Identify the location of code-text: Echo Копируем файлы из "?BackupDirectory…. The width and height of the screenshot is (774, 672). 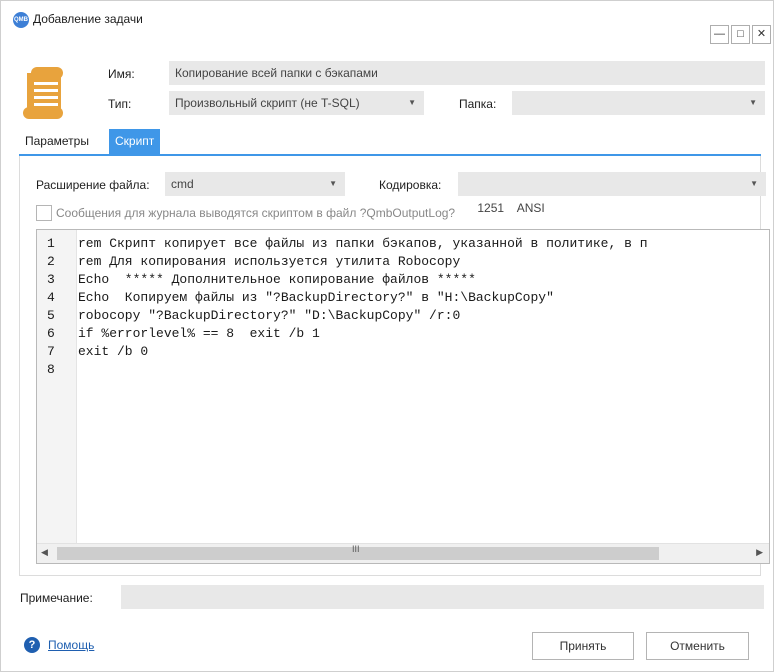
(316, 297).